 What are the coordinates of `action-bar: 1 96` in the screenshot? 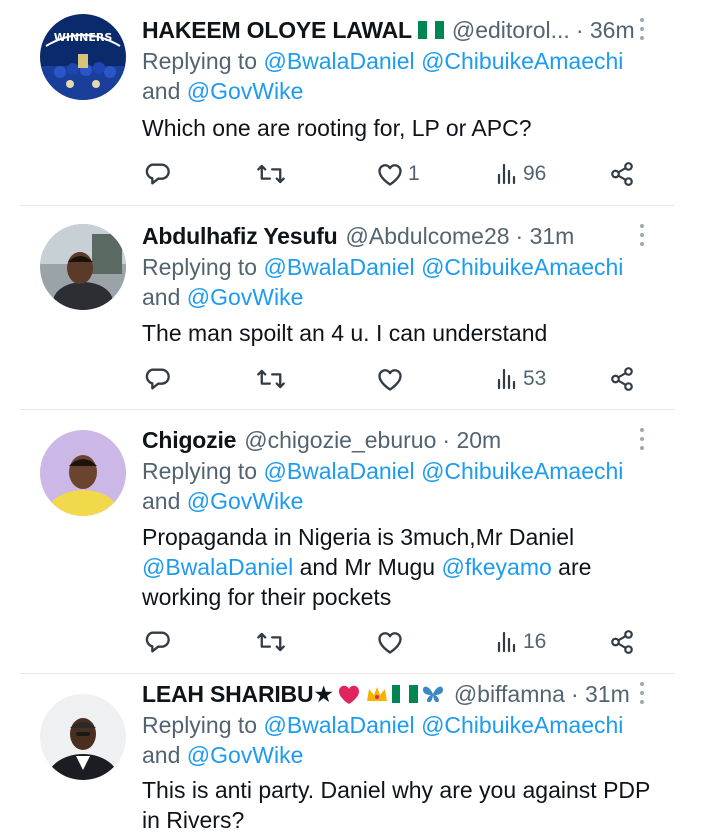 It's located at (390, 174).